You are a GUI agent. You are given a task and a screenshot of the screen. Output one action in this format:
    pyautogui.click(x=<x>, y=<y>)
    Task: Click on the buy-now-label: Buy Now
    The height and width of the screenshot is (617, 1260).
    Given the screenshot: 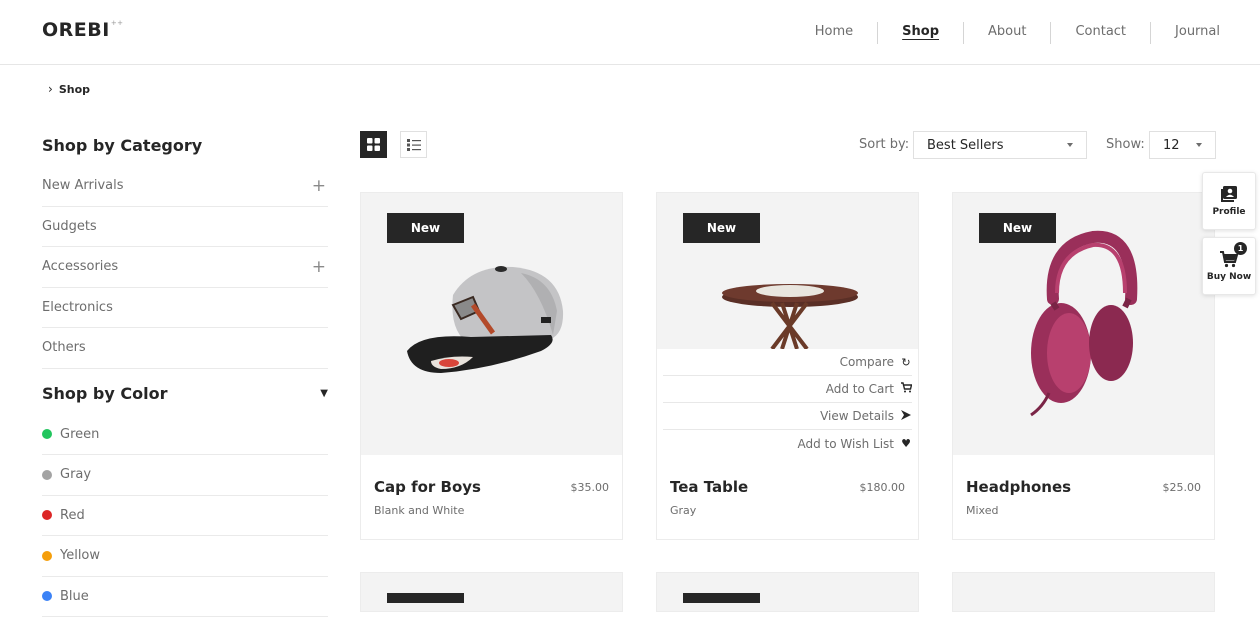 What is the action you would take?
    pyautogui.click(x=1229, y=277)
    